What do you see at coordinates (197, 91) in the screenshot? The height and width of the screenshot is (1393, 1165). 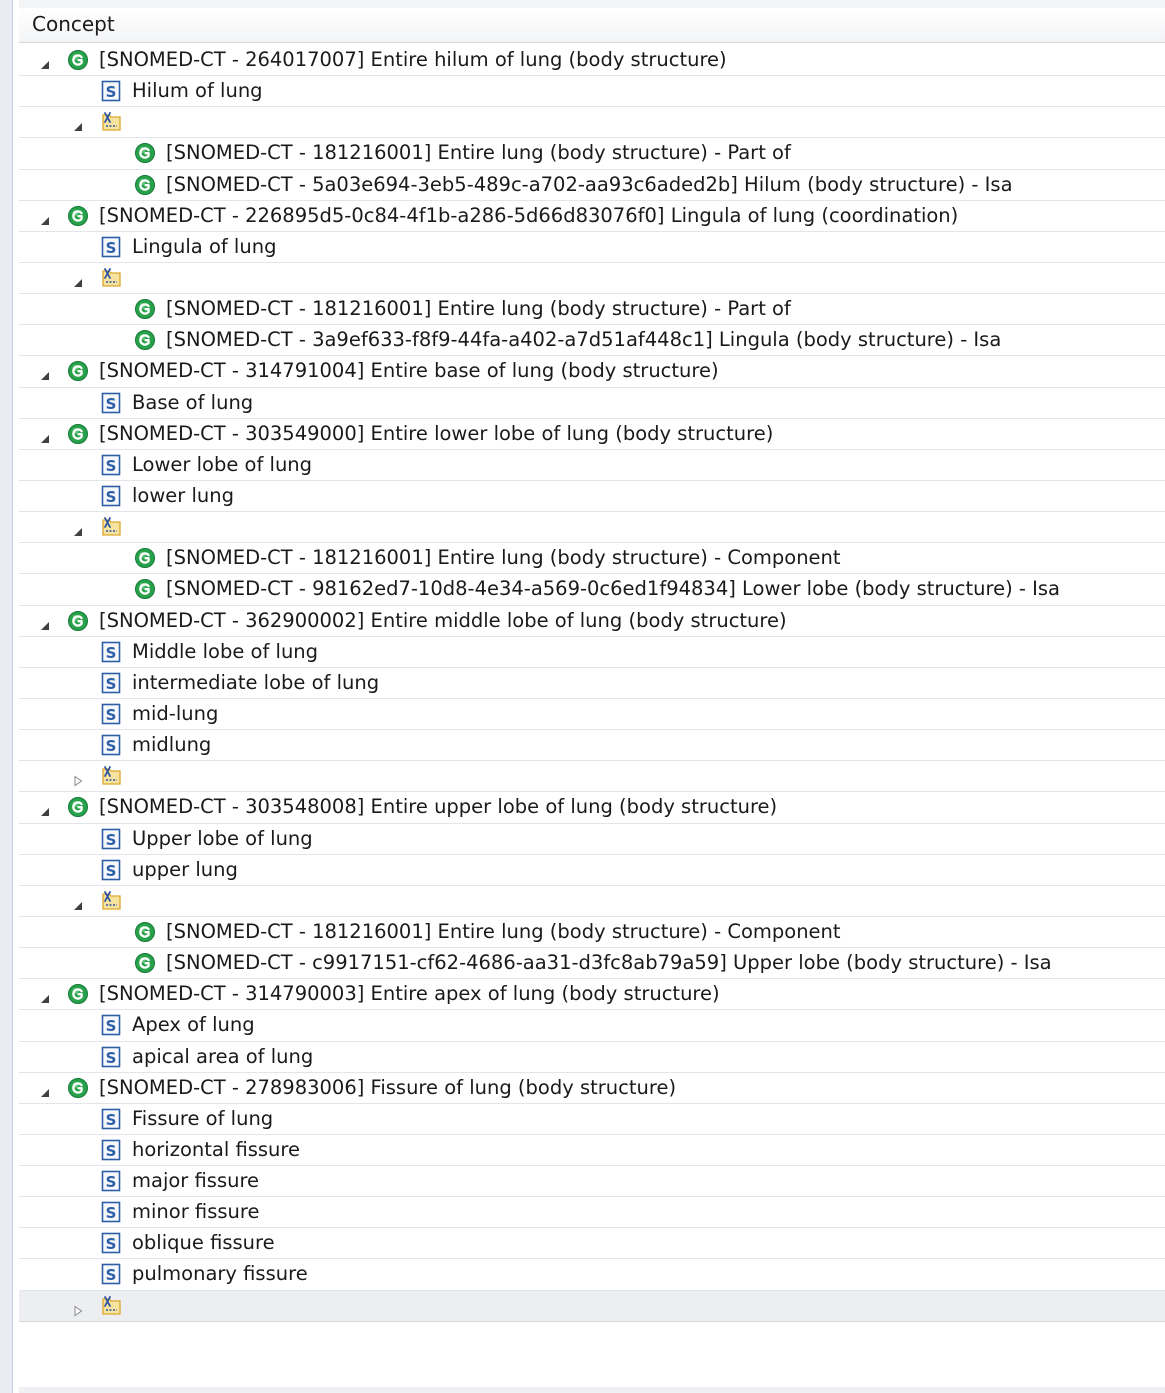 I see `tree-item-label: Hilum of lung` at bounding box center [197, 91].